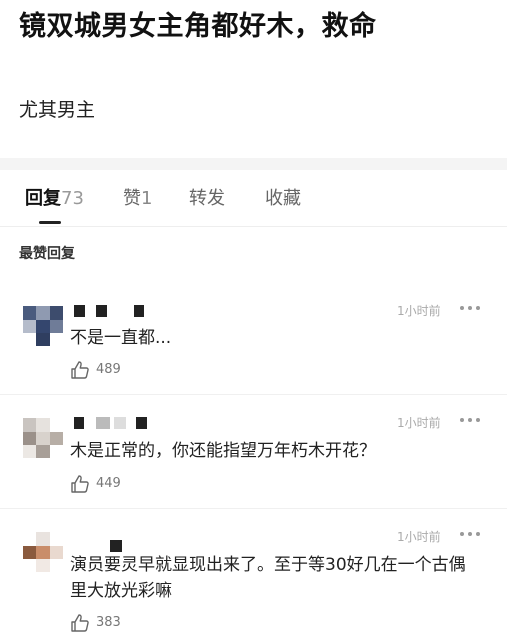  What do you see at coordinates (47, 253) in the screenshot?
I see `sort-label: 最赞回复` at bounding box center [47, 253].